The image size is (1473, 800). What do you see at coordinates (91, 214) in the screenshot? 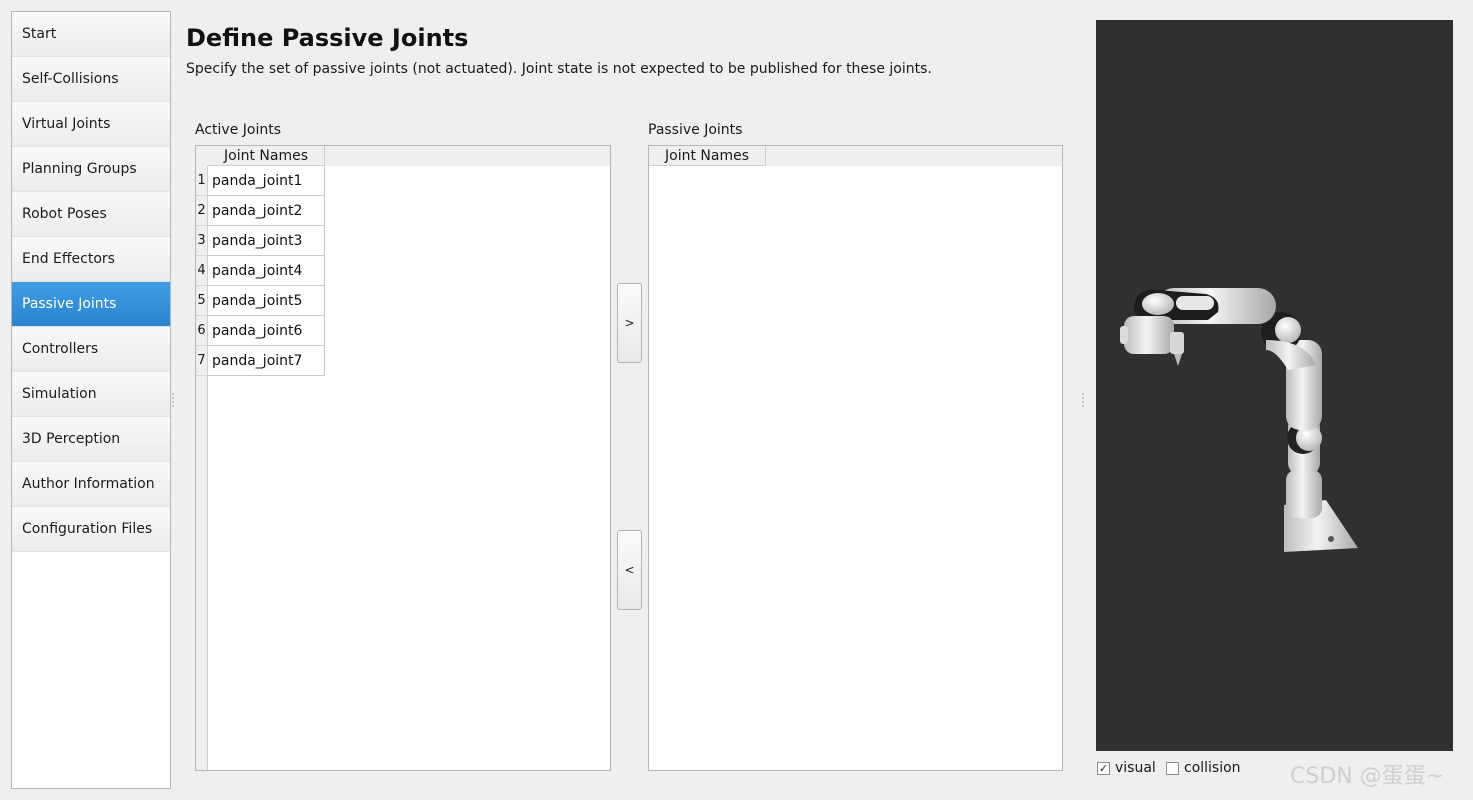
I see `sidebar-item-robot-poses: Robot Poses` at bounding box center [91, 214].